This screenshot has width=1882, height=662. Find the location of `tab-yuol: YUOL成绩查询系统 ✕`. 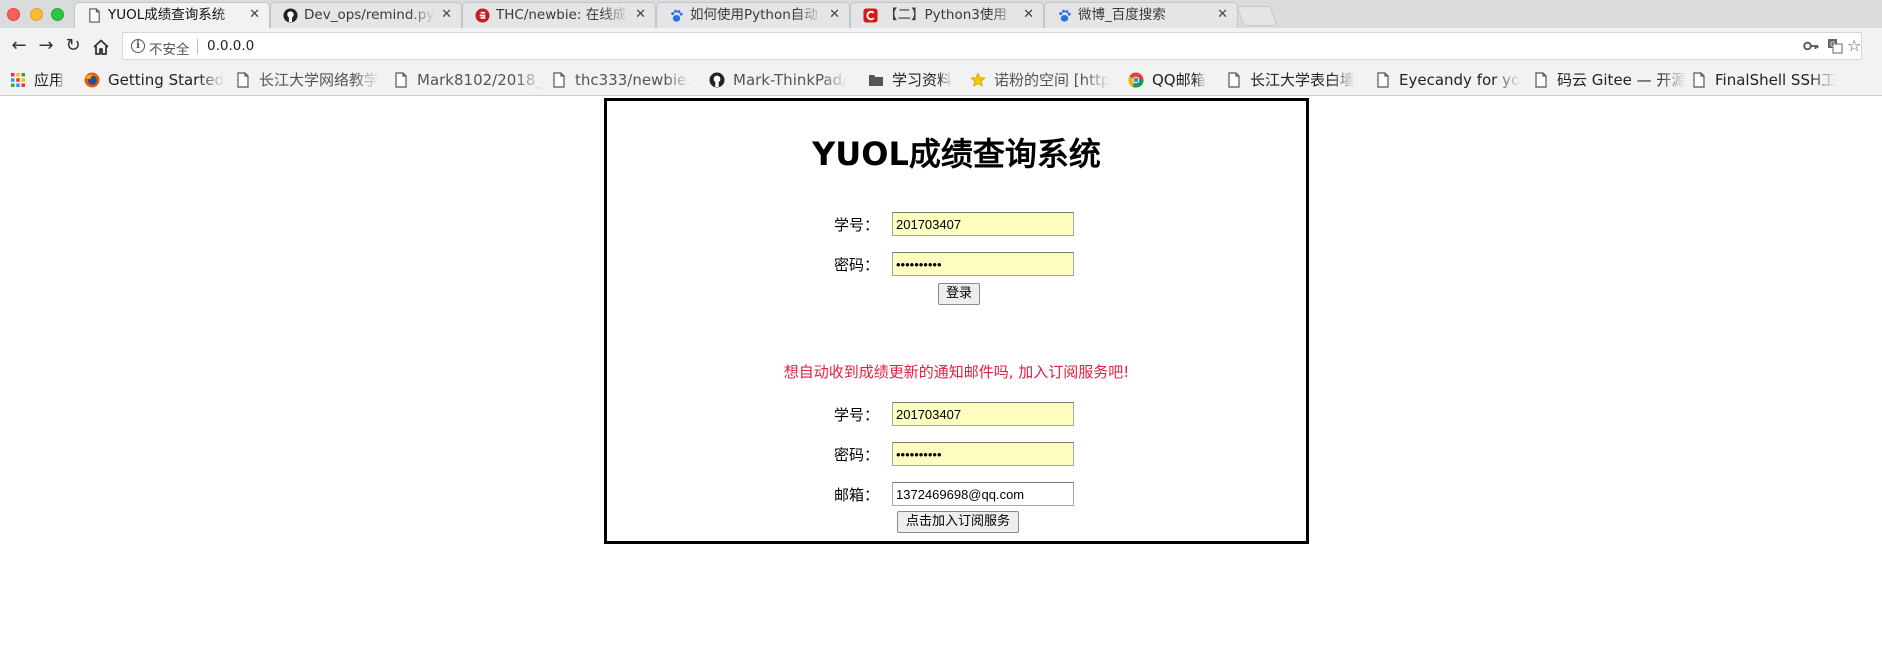

tab-yuol: YUOL成绩查询系统 ✕ is located at coordinates (172, 15).